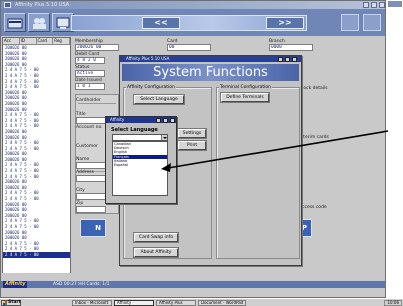 This screenshot has height=306, width=403. Describe the element at coordinates (285, 23) in the screenshot. I see `nav-forward-button: >>` at that location.